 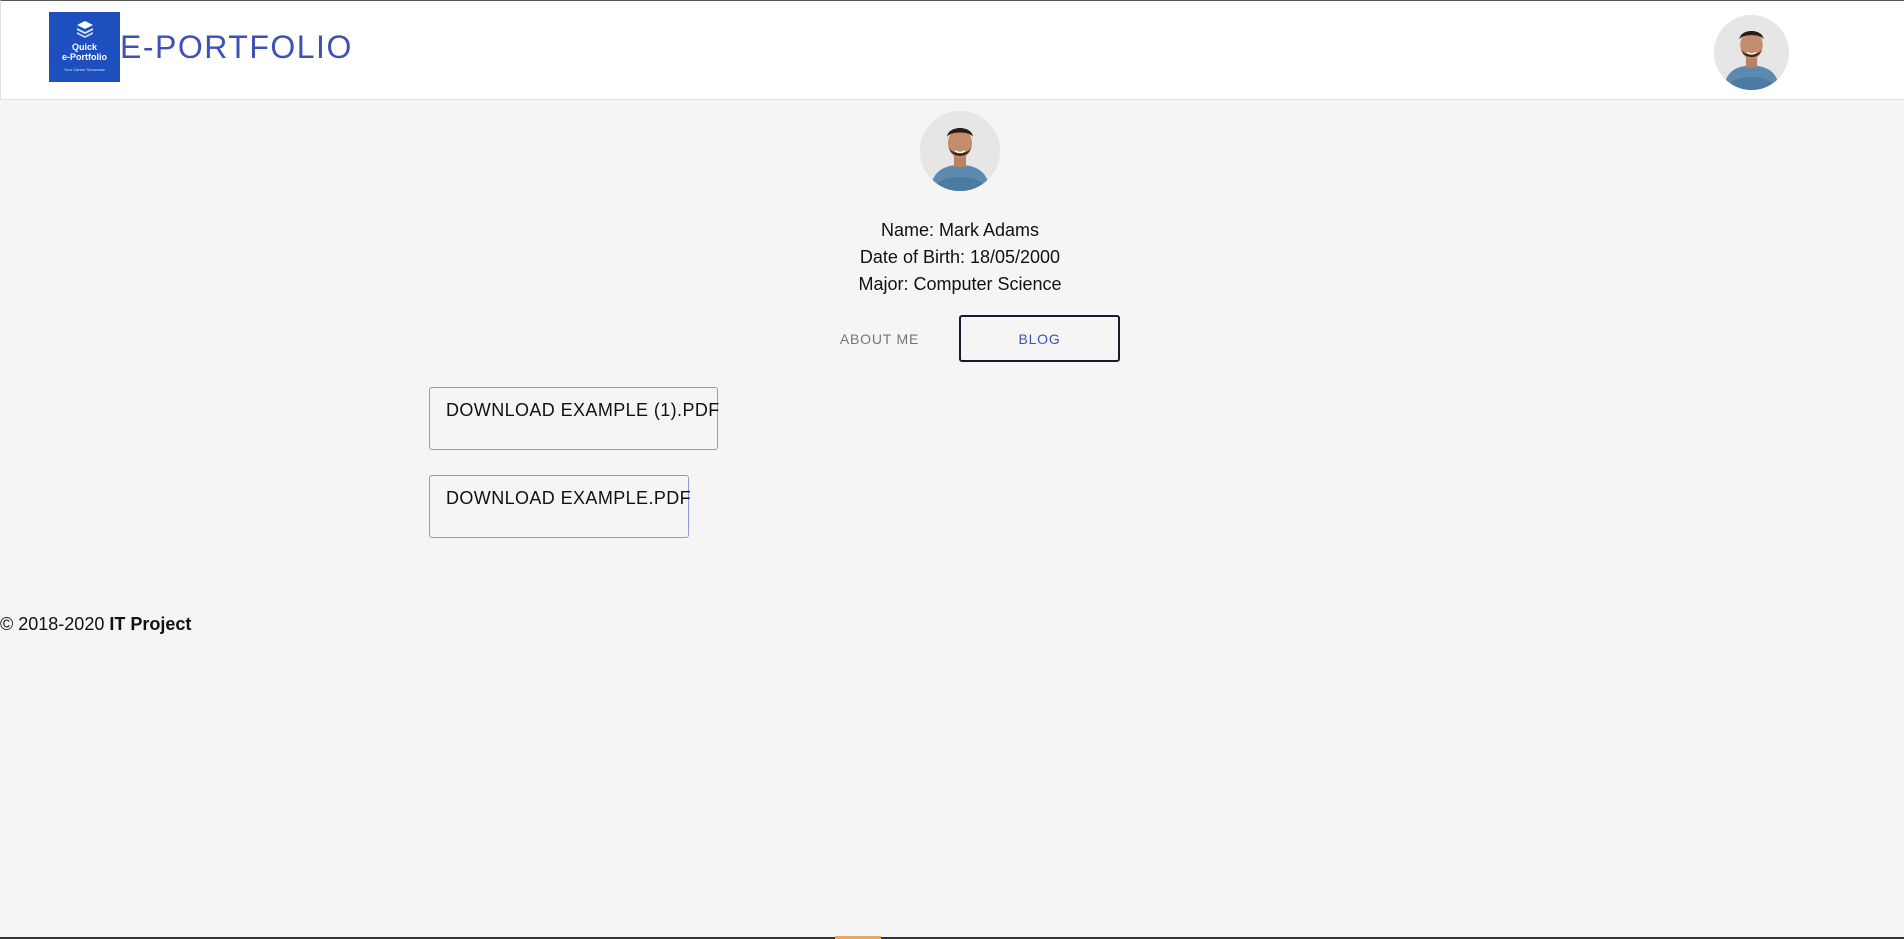 I want to click on tab-about-me: ABOUT ME, so click(x=879, y=338).